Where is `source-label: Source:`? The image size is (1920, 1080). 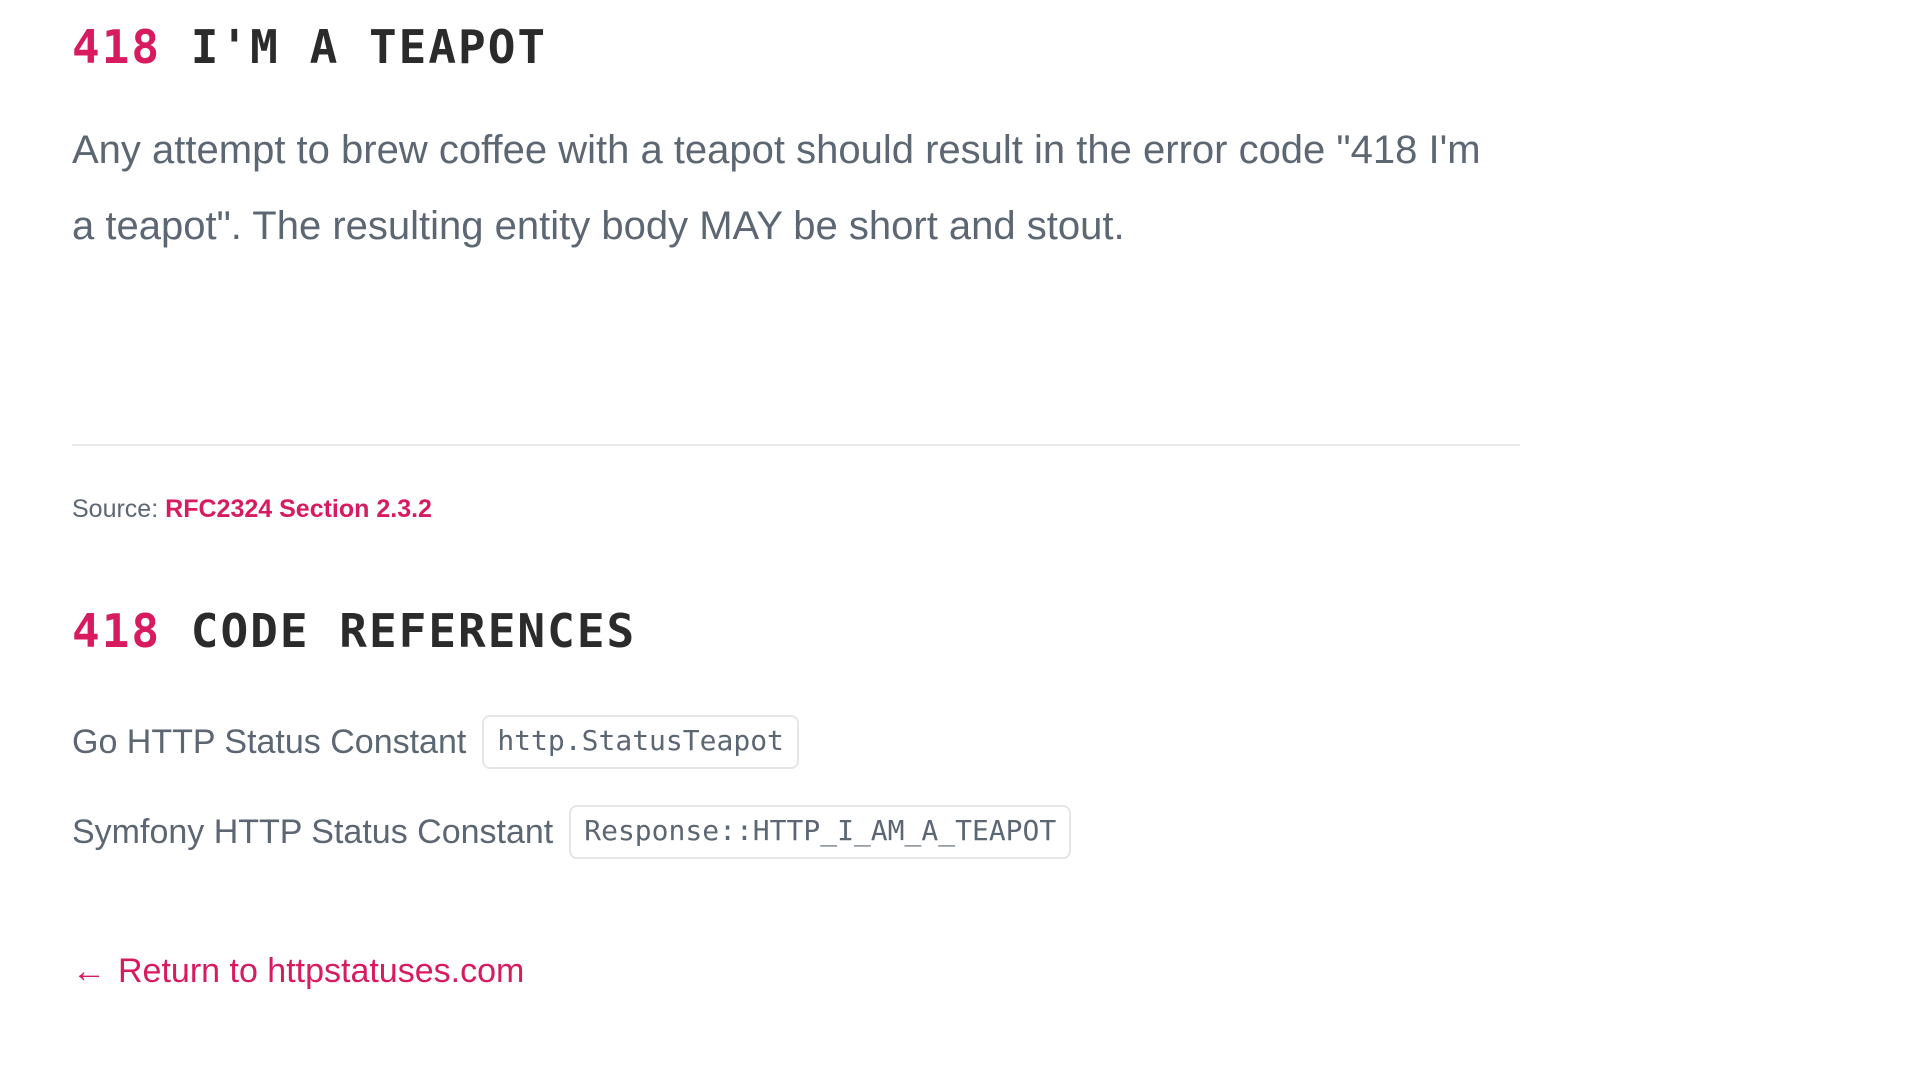 source-label: Source: is located at coordinates (115, 509).